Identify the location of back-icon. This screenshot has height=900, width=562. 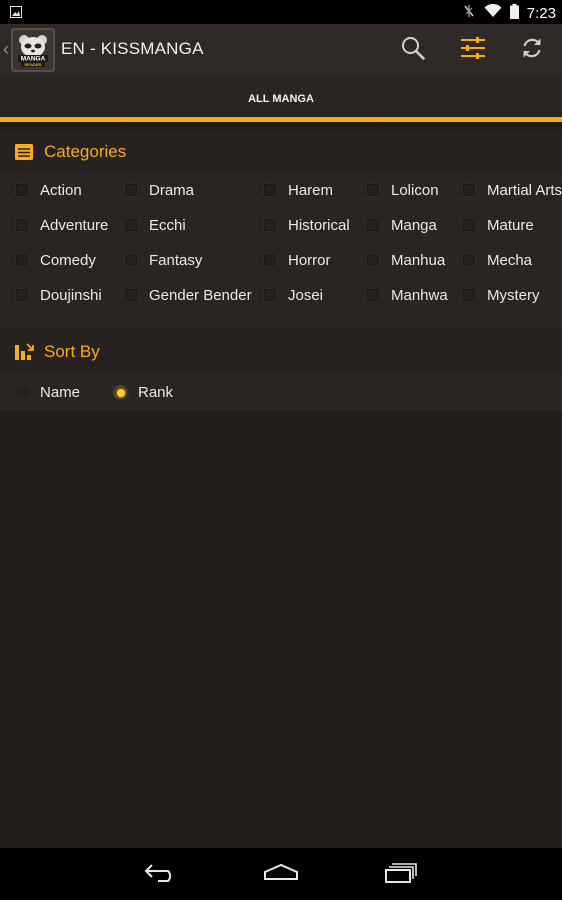
(161, 874).